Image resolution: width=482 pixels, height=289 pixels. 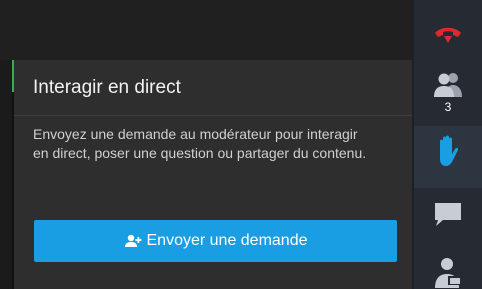 What do you see at coordinates (227, 240) in the screenshot?
I see `send-request-label: Envoyer une demande` at bounding box center [227, 240].